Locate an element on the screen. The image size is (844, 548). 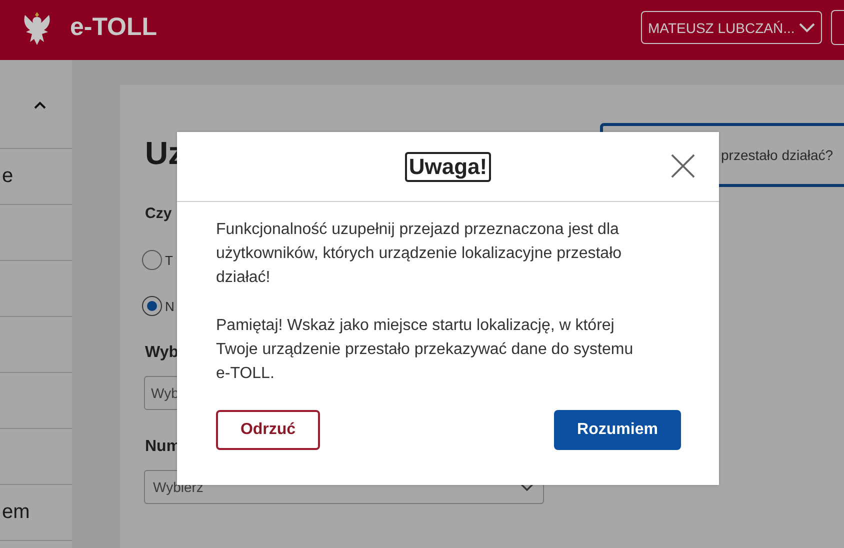
close-icon is located at coordinates (683, 166).